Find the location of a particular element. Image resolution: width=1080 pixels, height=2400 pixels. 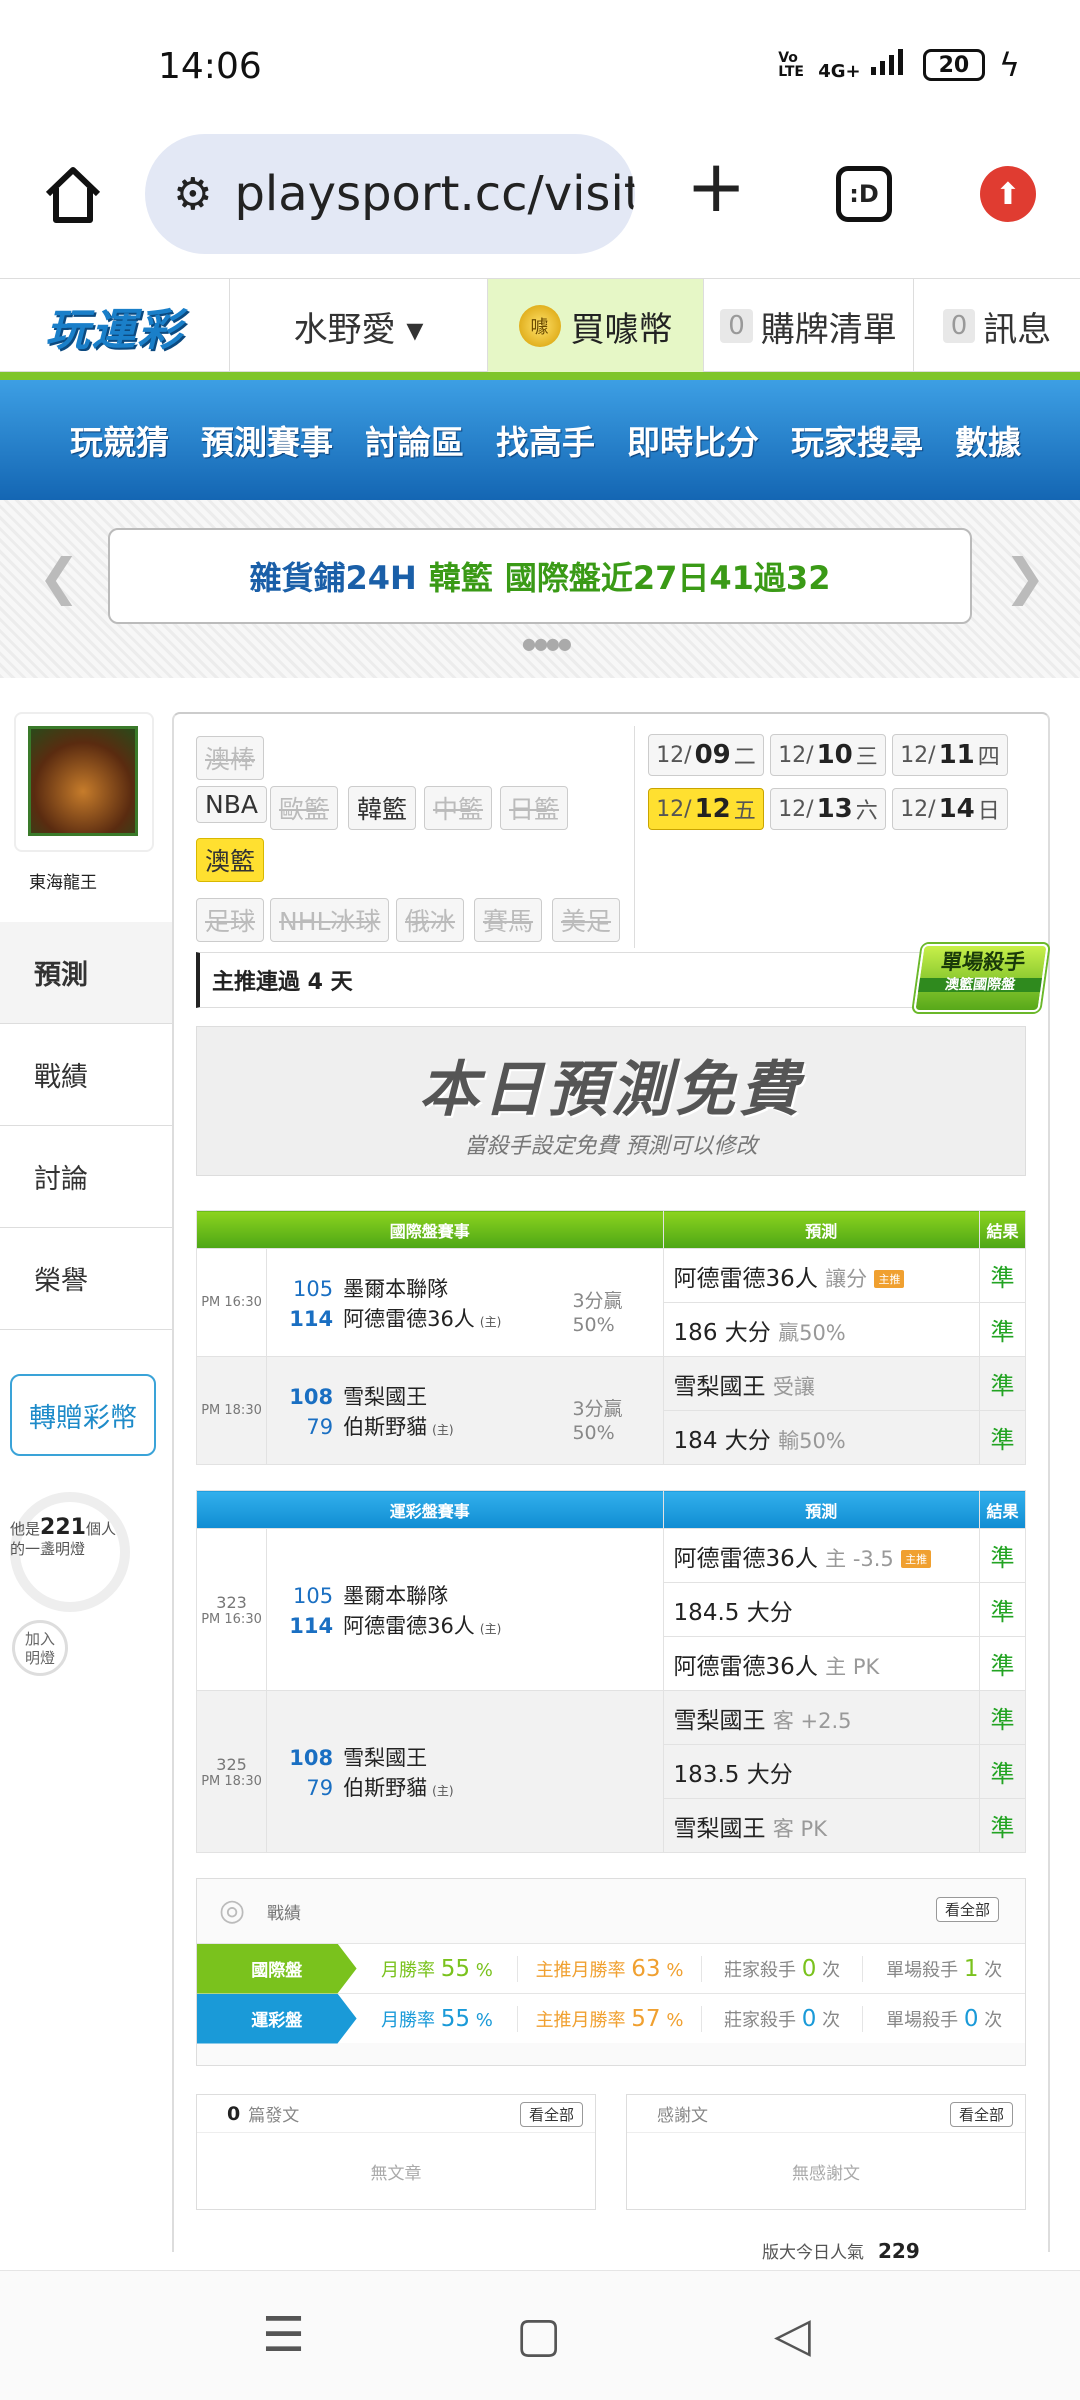

league-tag: 歐籃 is located at coordinates (304, 808).